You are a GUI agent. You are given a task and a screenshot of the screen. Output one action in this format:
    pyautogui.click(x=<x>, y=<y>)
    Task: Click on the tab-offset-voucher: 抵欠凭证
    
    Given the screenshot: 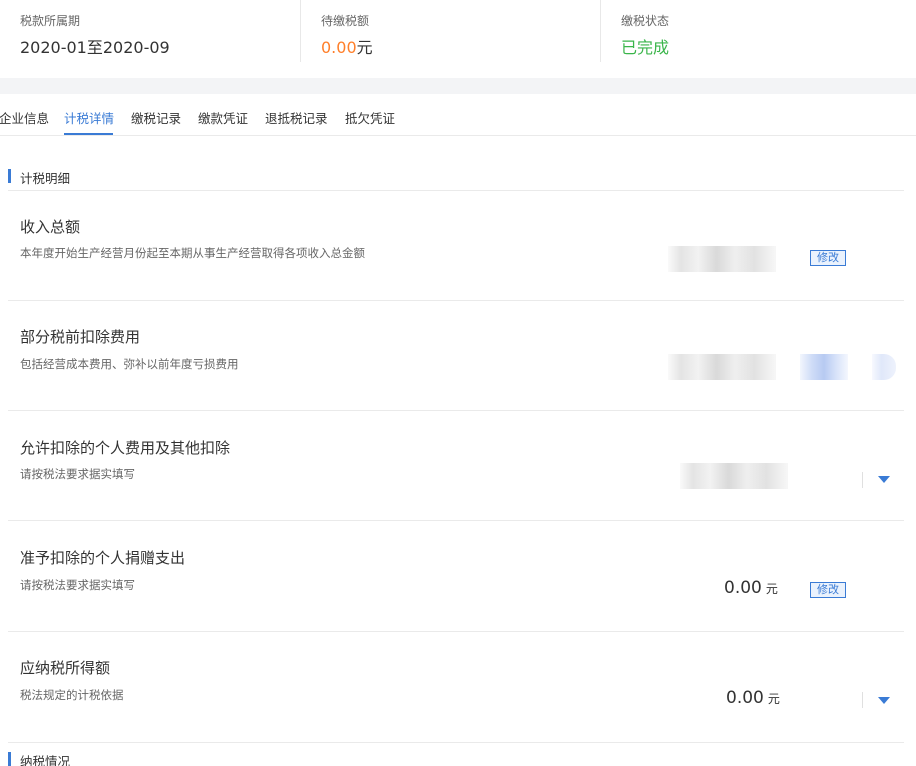 What is the action you would take?
    pyautogui.click(x=370, y=117)
    